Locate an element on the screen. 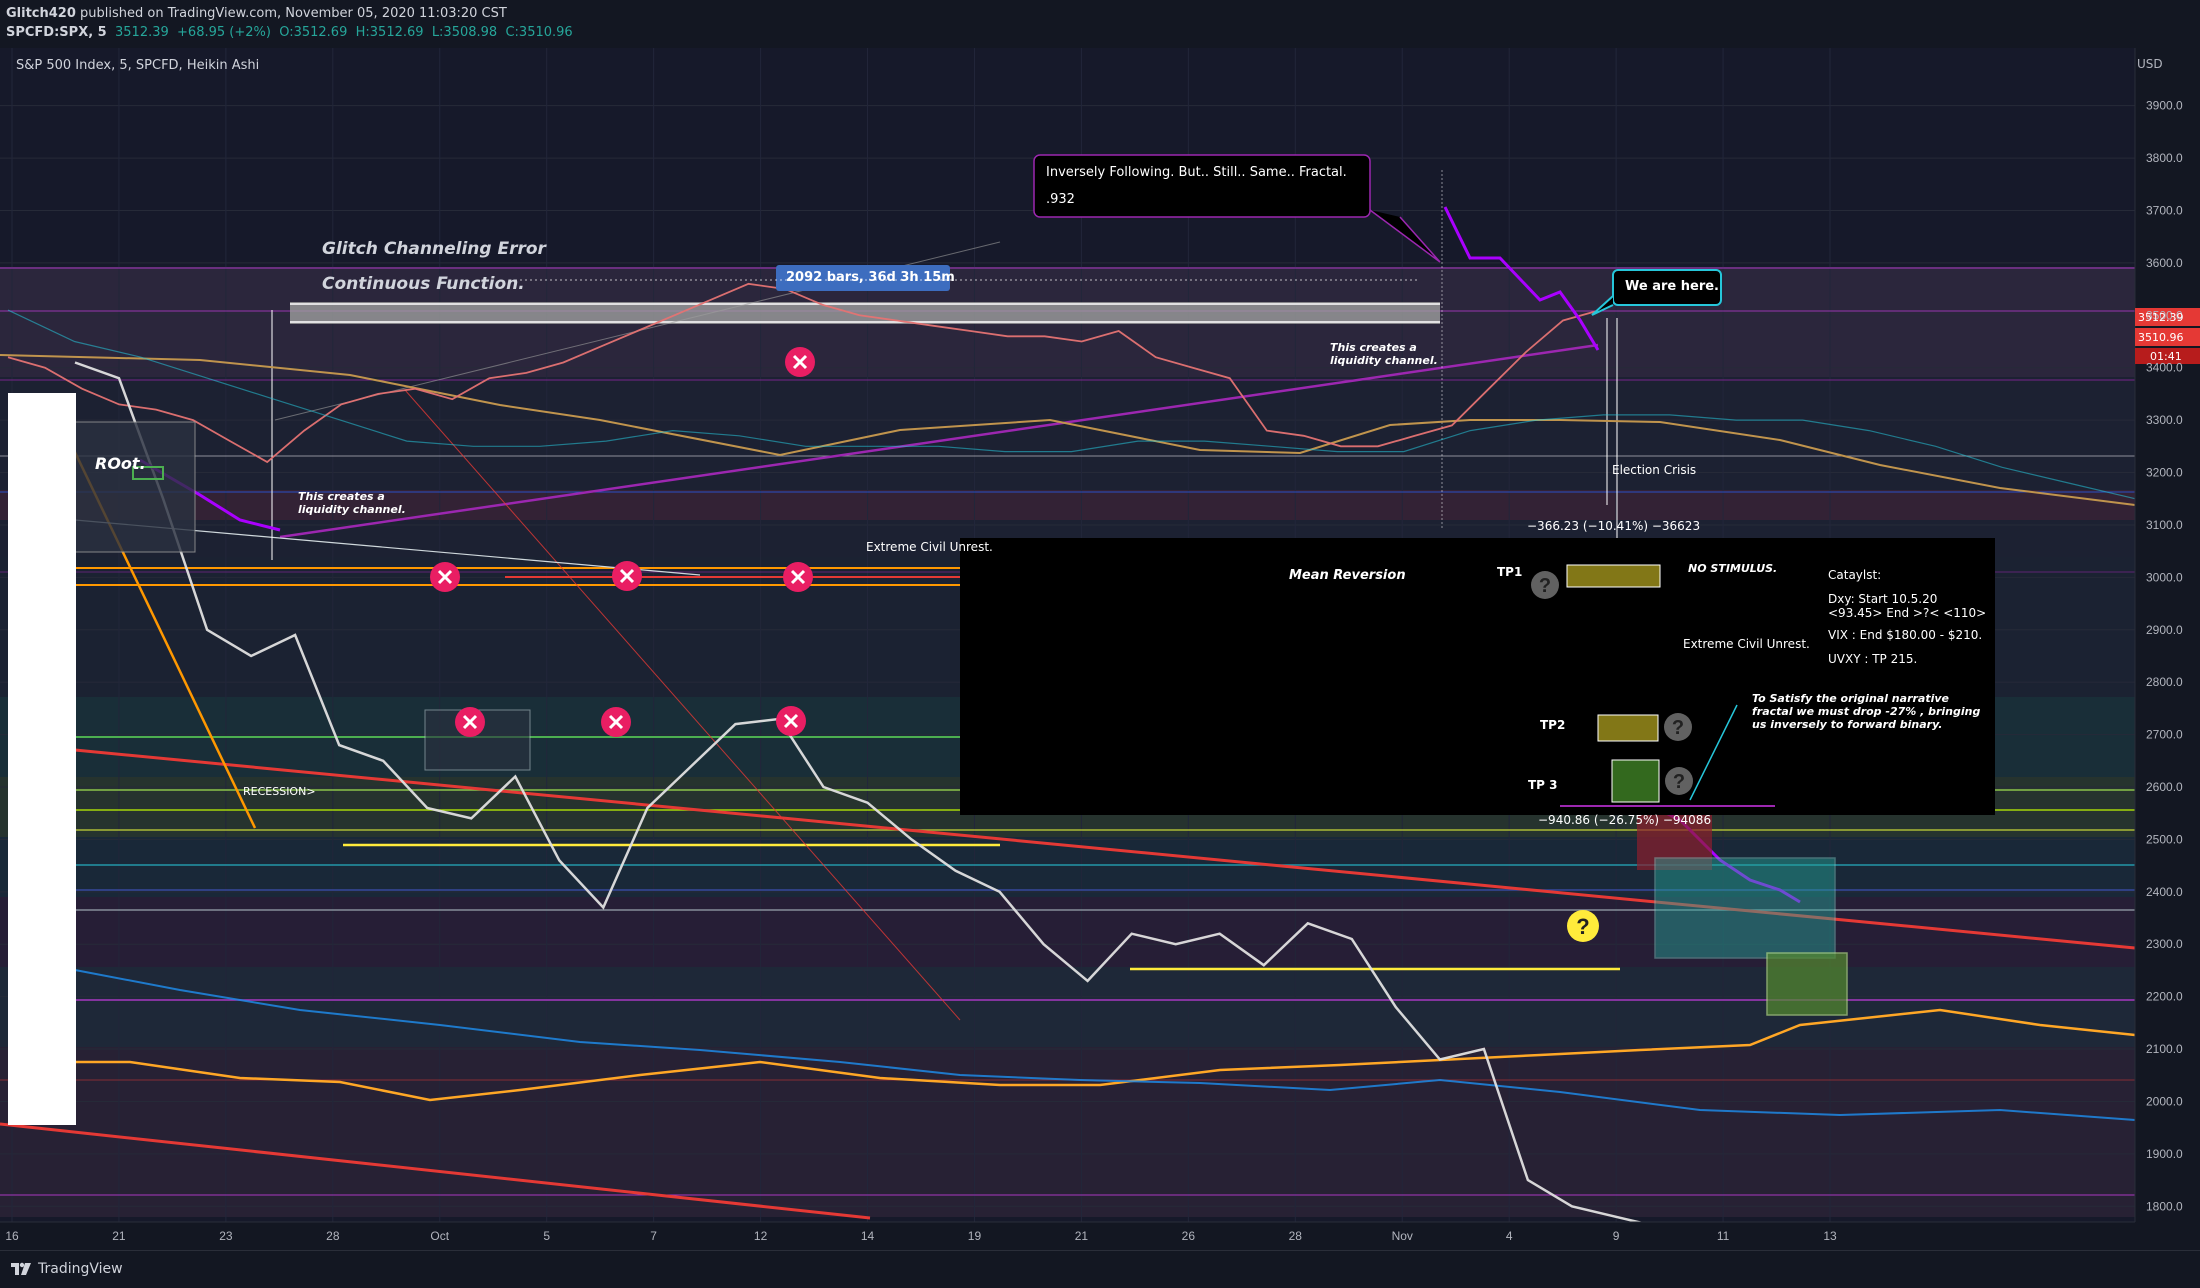  y-tick-label: 2900.0 is located at coordinates (2164, 630).